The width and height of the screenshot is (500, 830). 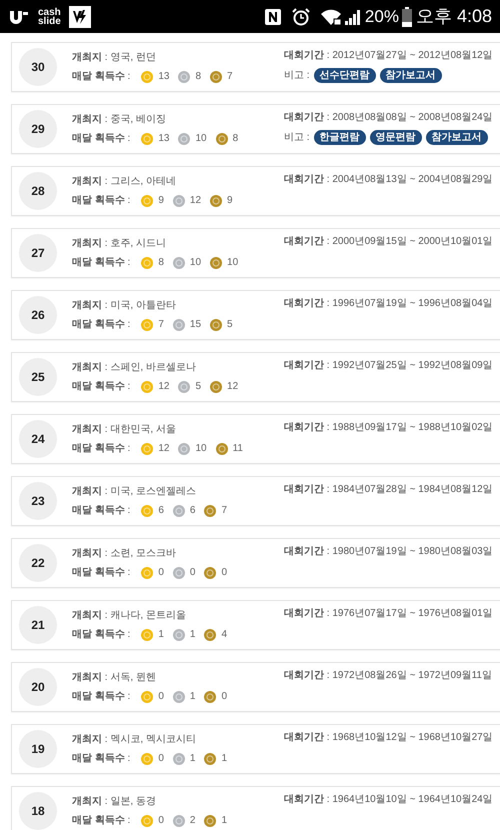 What do you see at coordinates (38, 253) in the screenshot?
I see `edition-number-badge: 27` at bounding box center [38, 253].